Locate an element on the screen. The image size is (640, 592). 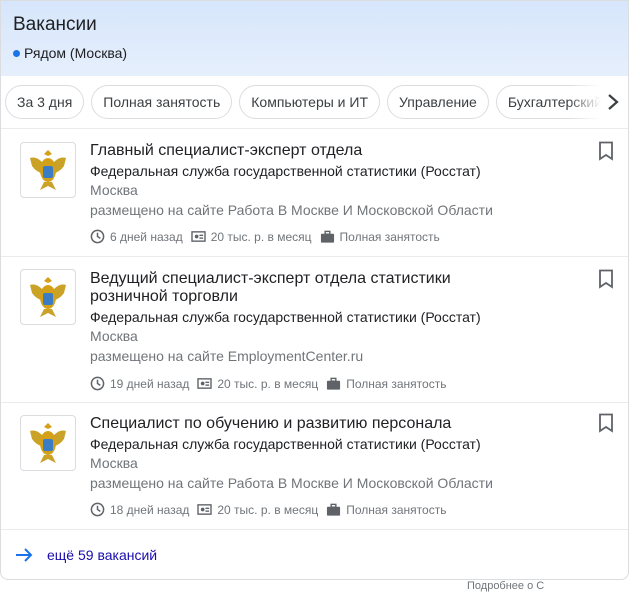
jobs-title: Вакансии is located at coordinates (55, 24).